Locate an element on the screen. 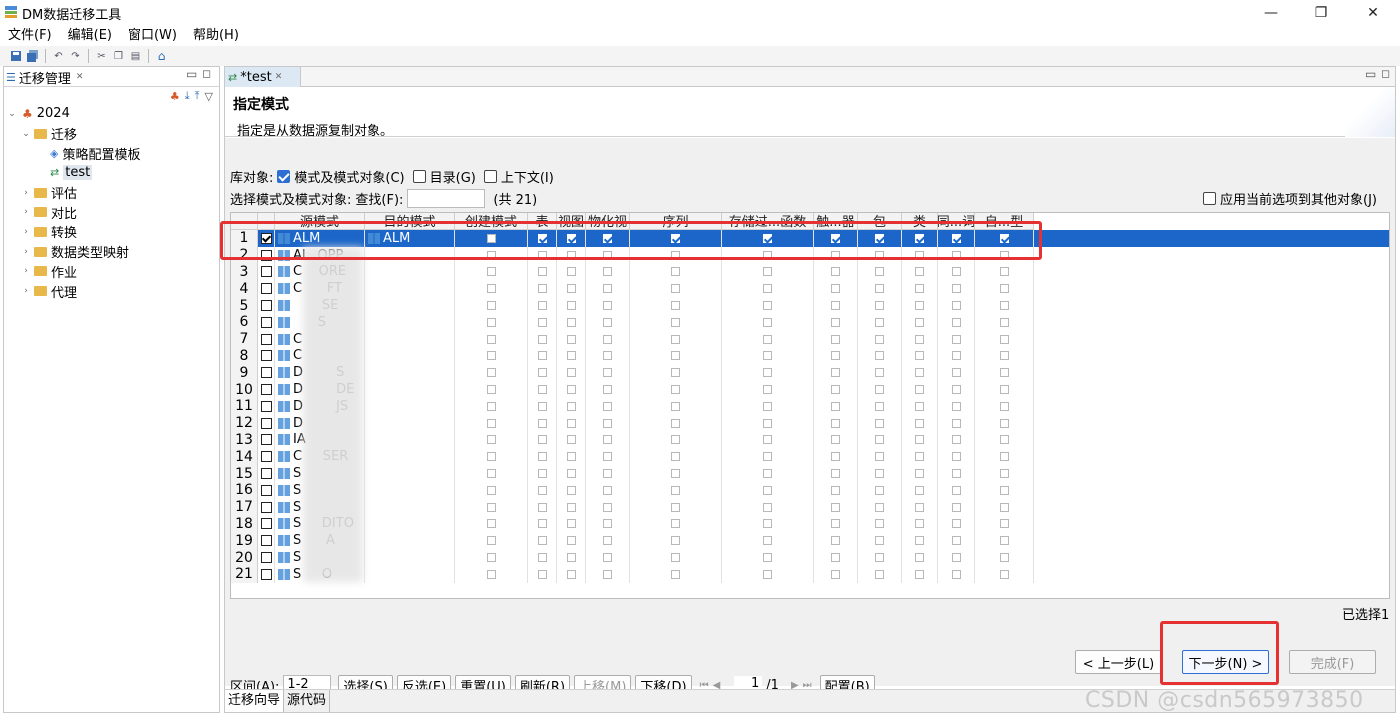 This screenshot has height=728, width=1400. minimize-view-icon: ▭ is located at coordinates (191, 74).